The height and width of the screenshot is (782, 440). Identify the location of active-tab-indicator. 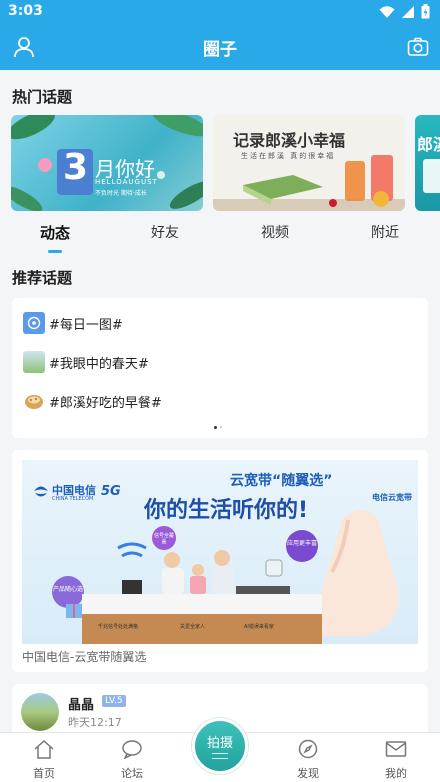
(55, 251).